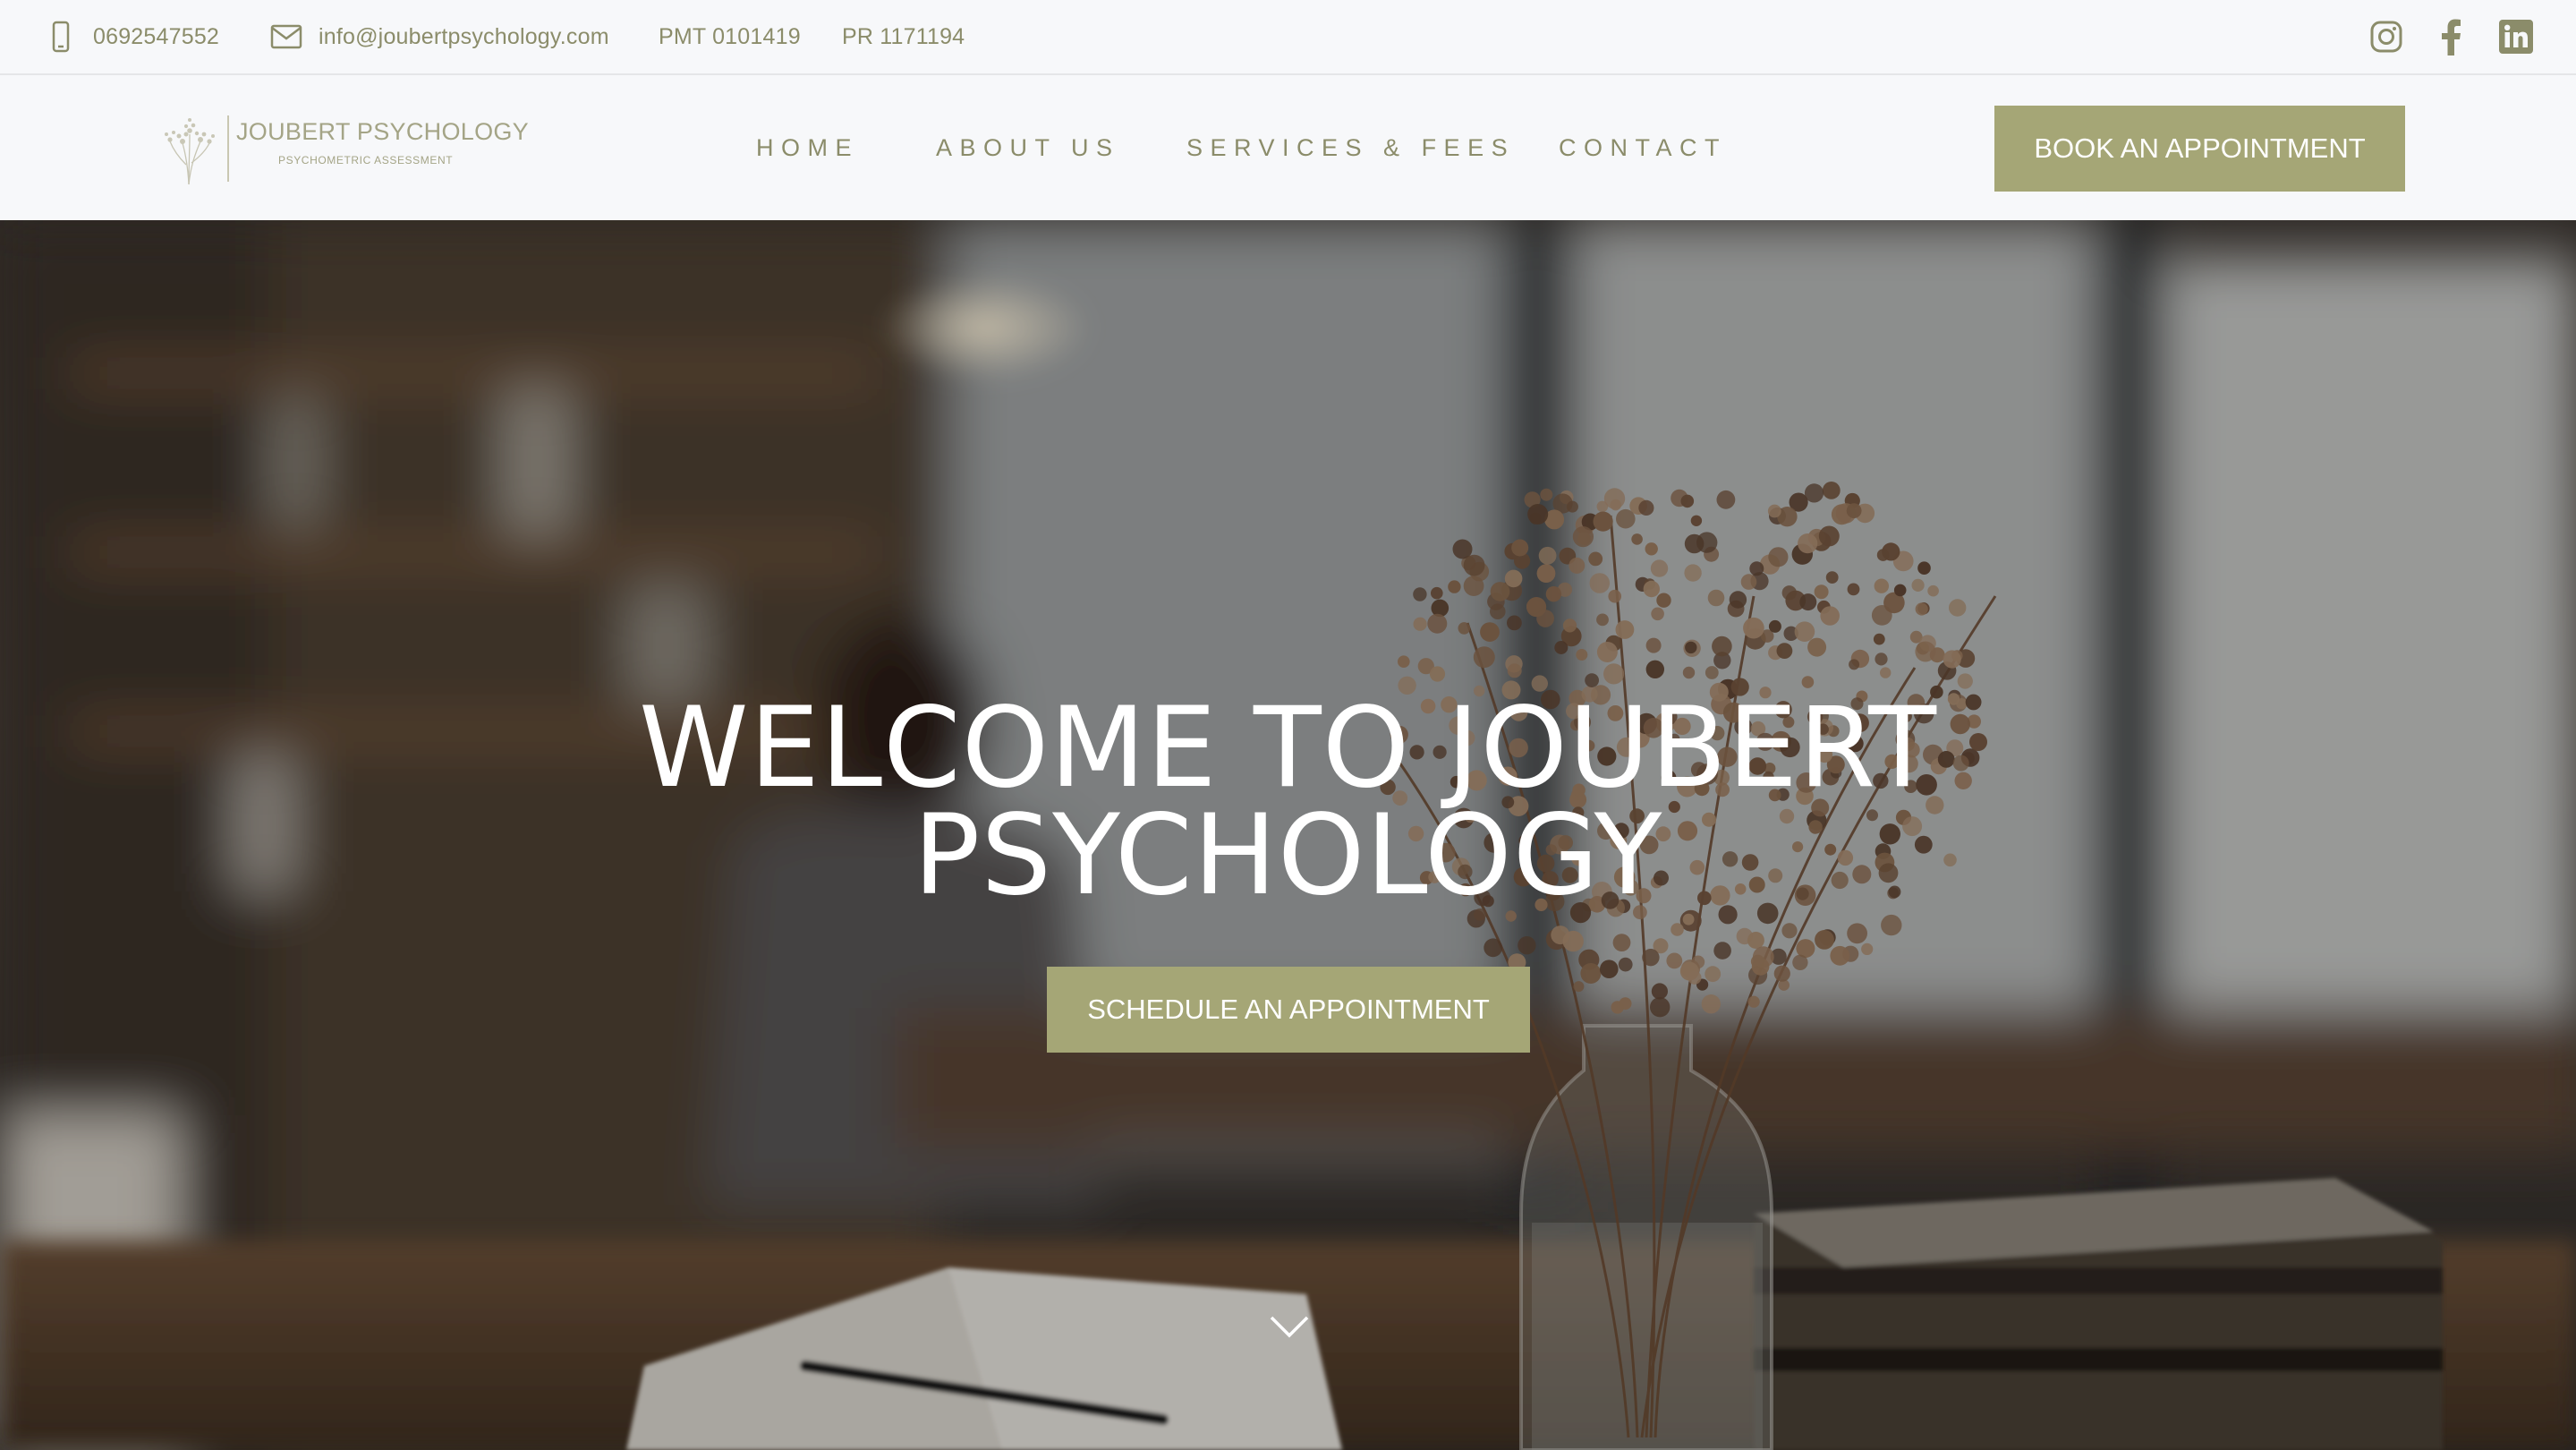  I want to click on logo-title: JOUBERT PSYCHOLOGY, so click(382, 131).